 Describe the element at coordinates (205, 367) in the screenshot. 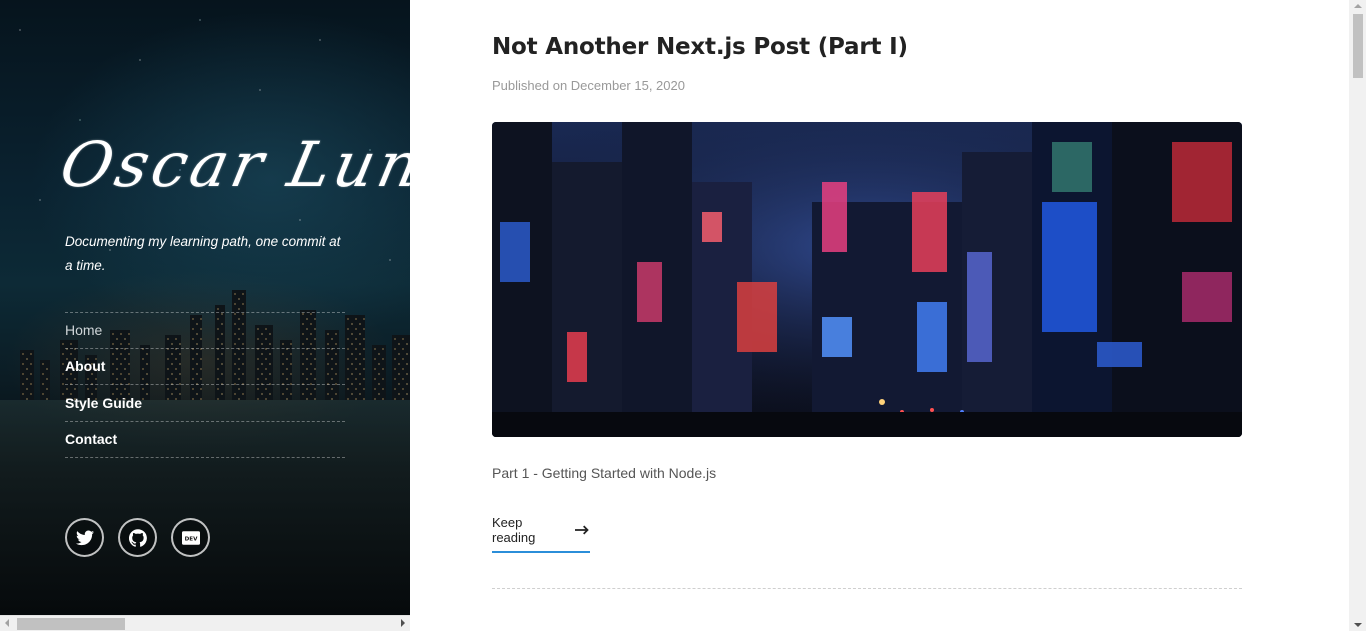

I see `nav-item-about: About` at that location.